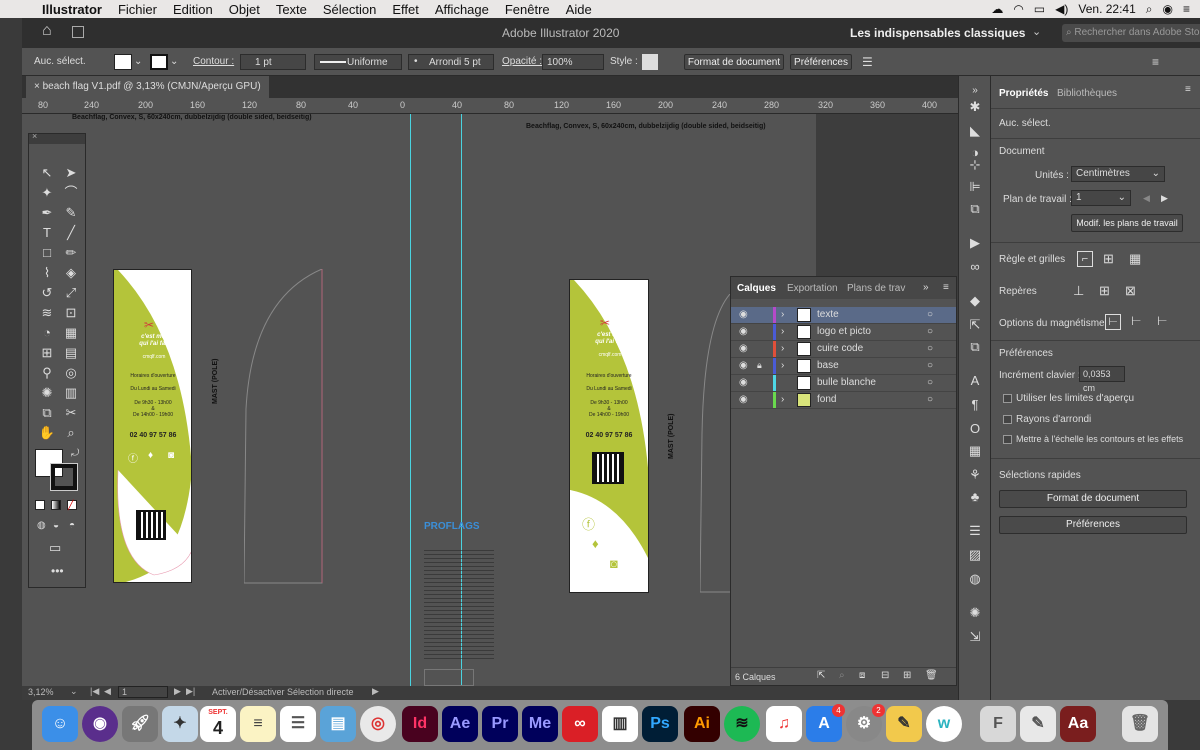 Image resolution: width=1200 pixels, height=750 pixels. Describe the element at coordinates (975, 579) in the screenshot. I see `transparency-icon: ◍` at that location.